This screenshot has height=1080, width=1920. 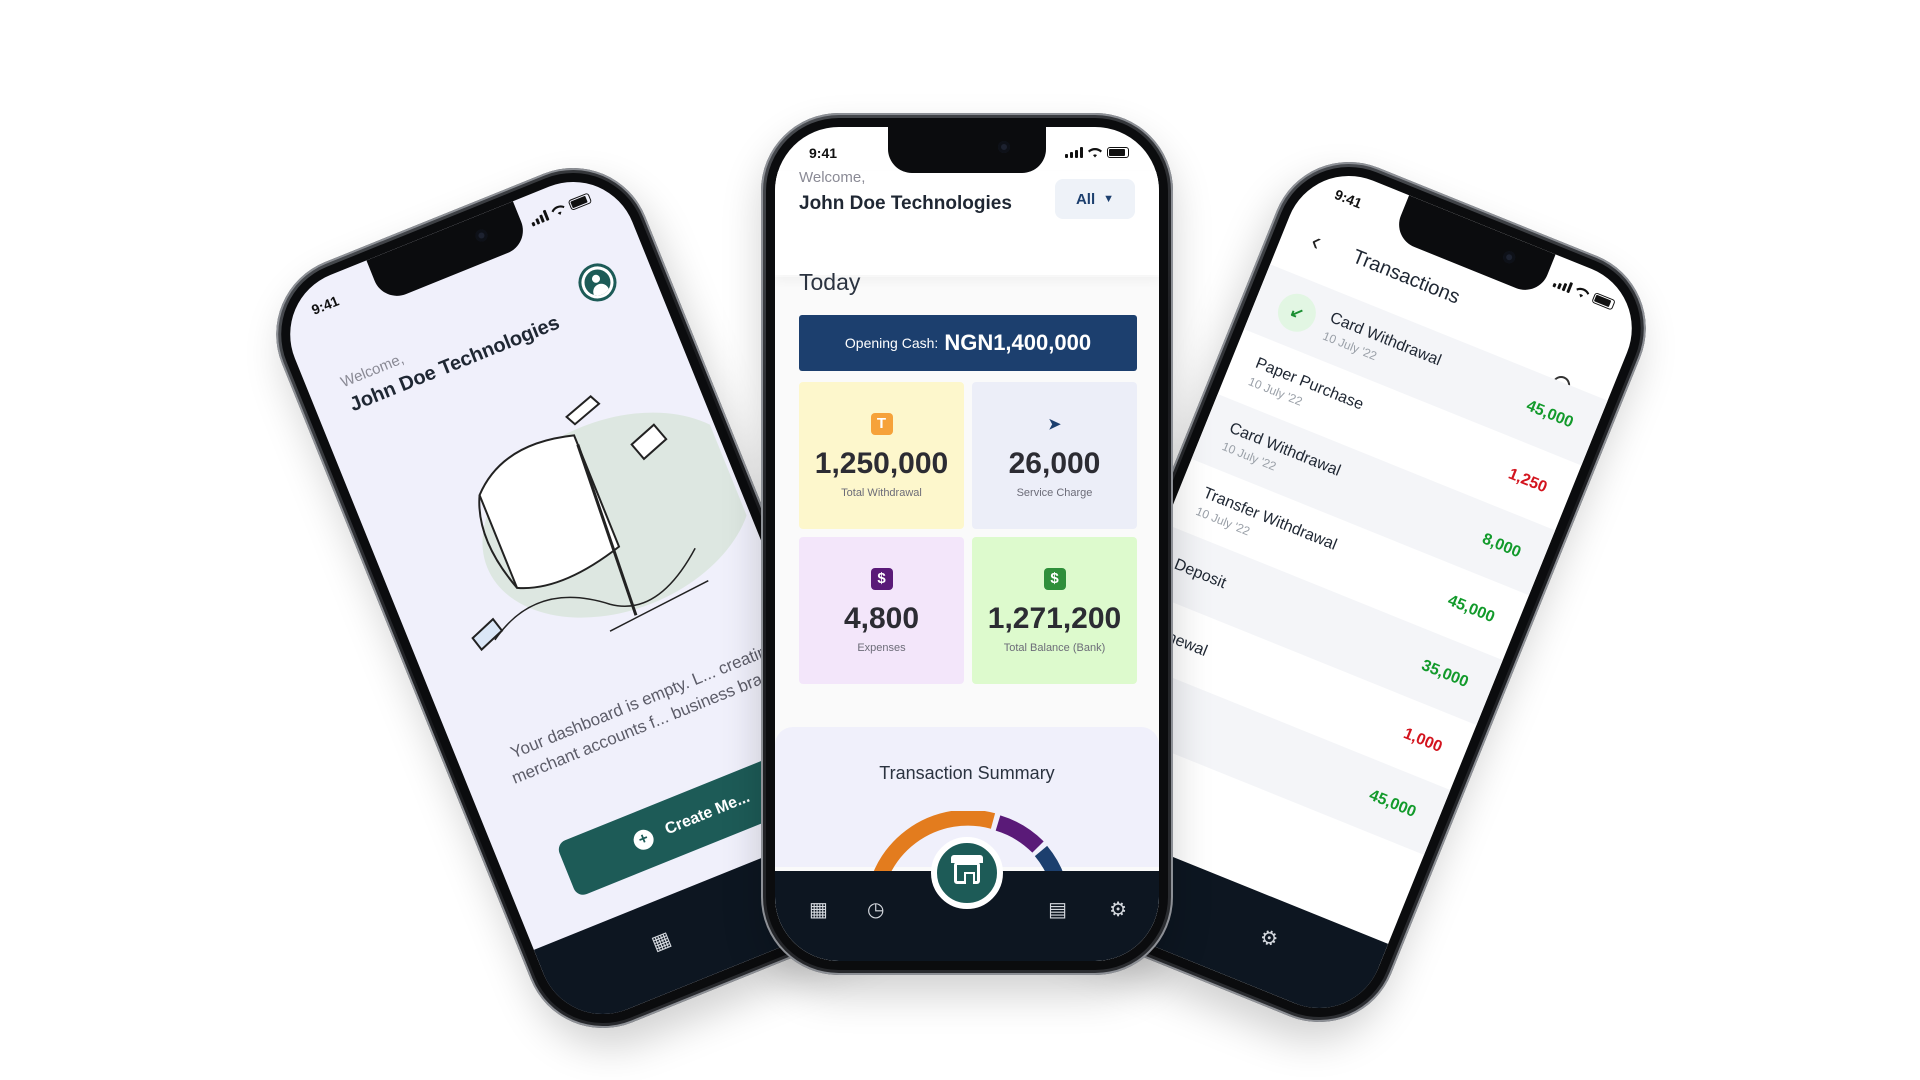 I want to click on history-icon: ◷, so click(x=875, y=909).